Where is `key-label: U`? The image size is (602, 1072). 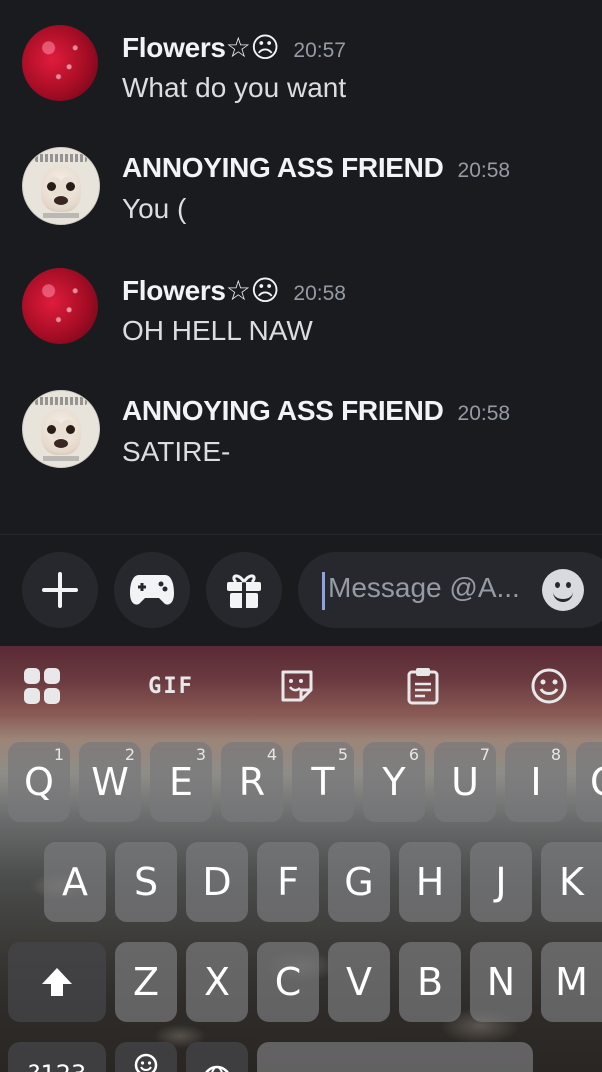
key-label: U is located at coordinates (465, 782).